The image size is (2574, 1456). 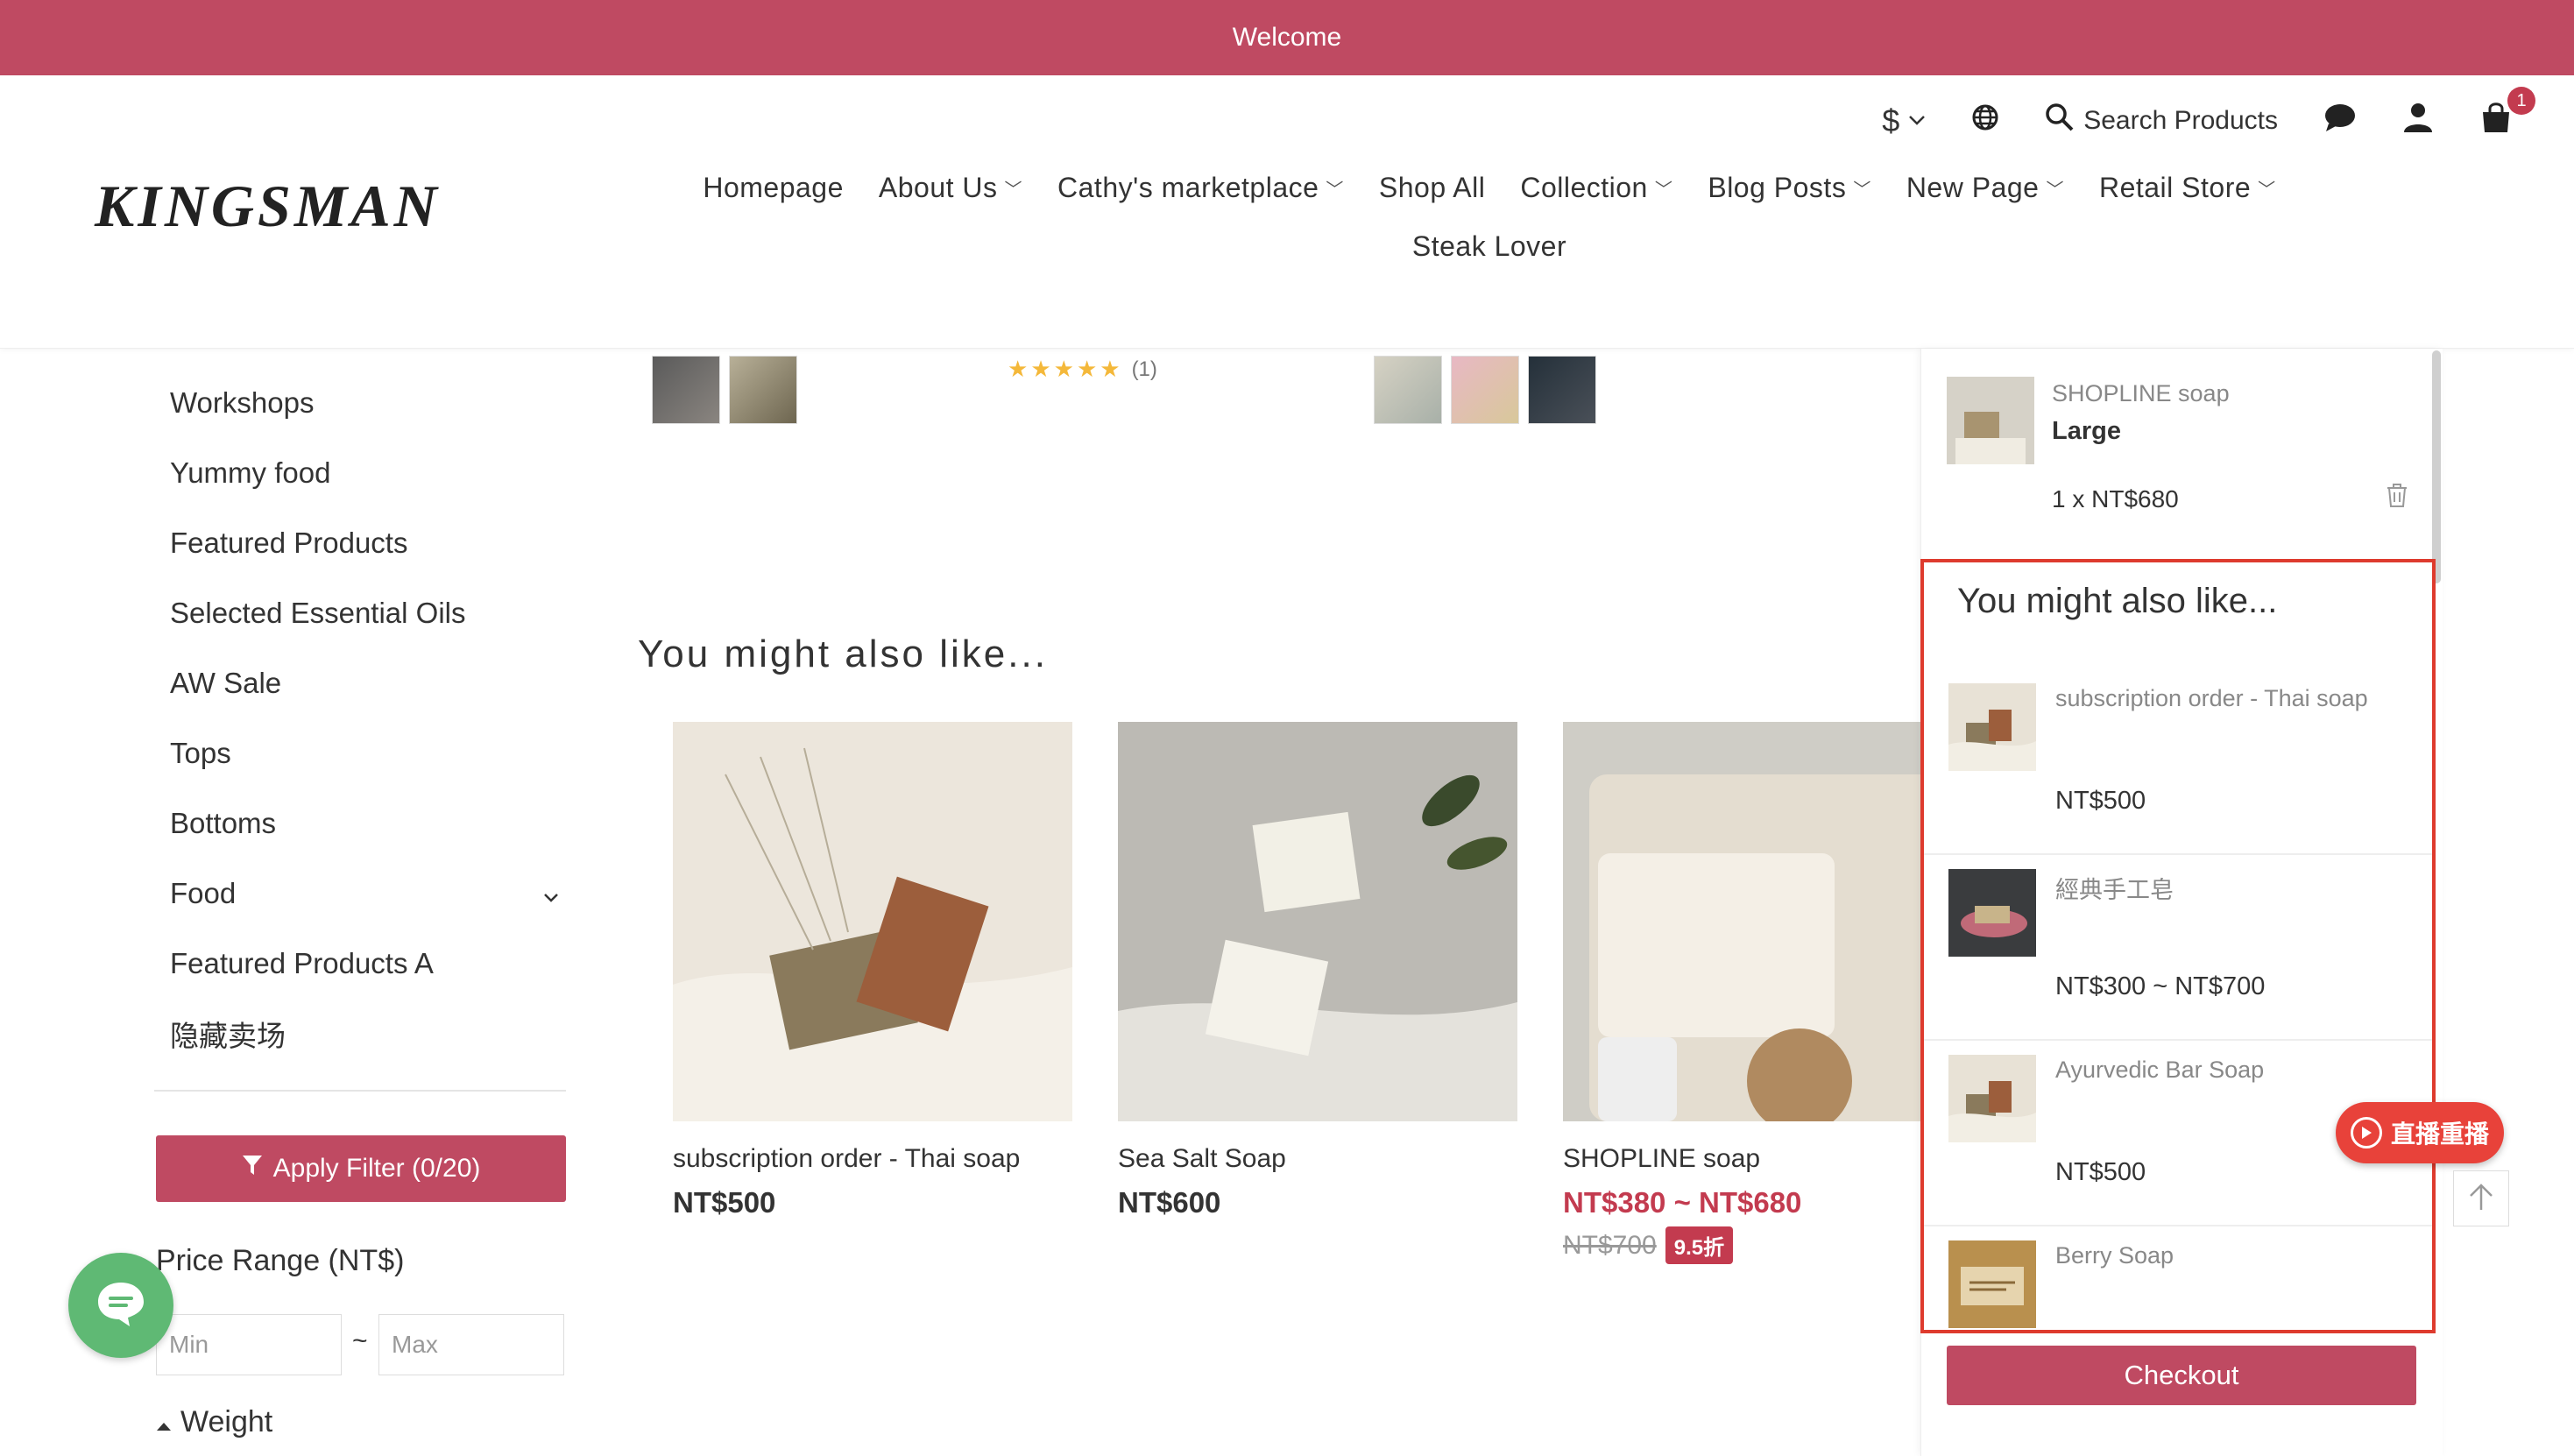 What do you see at coordinates (164, 1422) in the screenshot?
I see `caret-up-icon` at bounding box center [164, 1422].